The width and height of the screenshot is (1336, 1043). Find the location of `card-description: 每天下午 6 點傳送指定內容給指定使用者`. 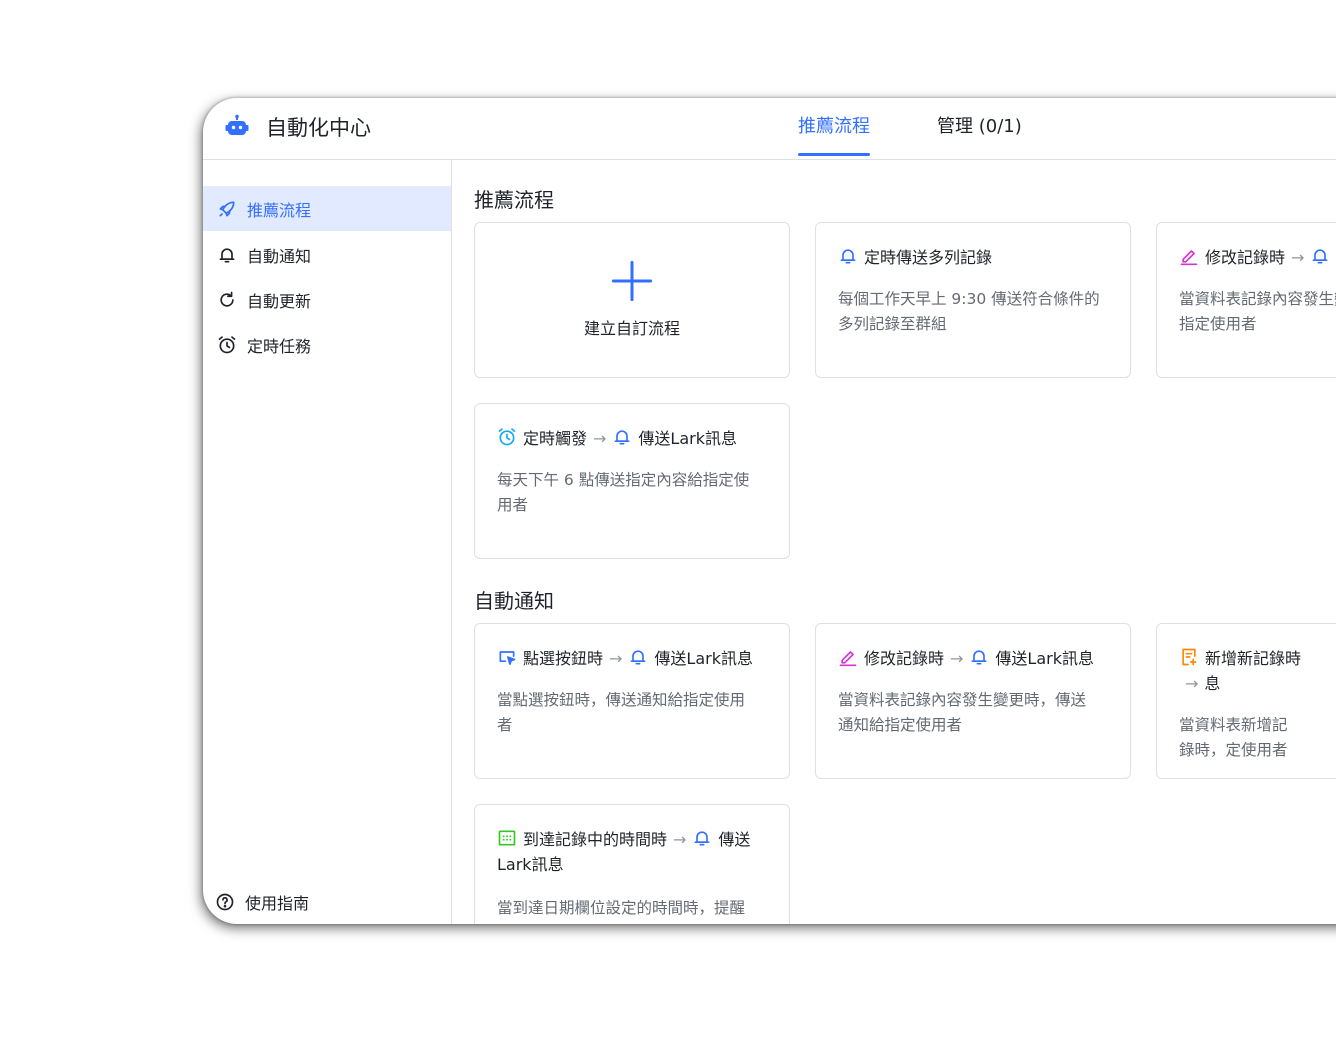

card-description: 每天下午 6 點傳送指定內容給指定使用者 is located at coordinates (623, 492).